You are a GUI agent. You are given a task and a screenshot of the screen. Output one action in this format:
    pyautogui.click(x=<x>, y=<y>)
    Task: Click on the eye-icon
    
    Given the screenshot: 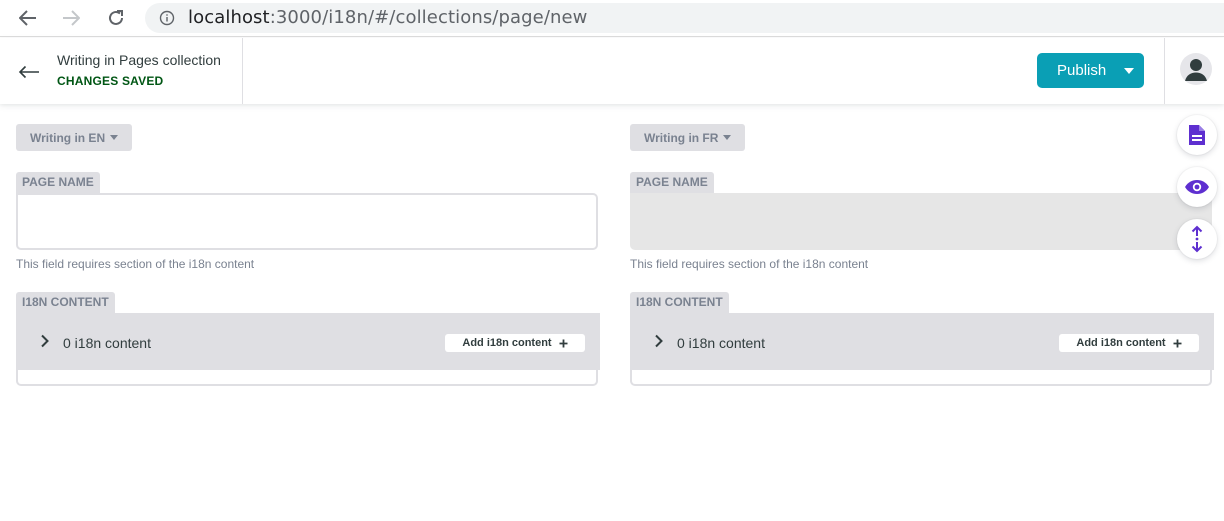 What is the action you would take?
    pyautogui.click(x=1197, y=187)
    